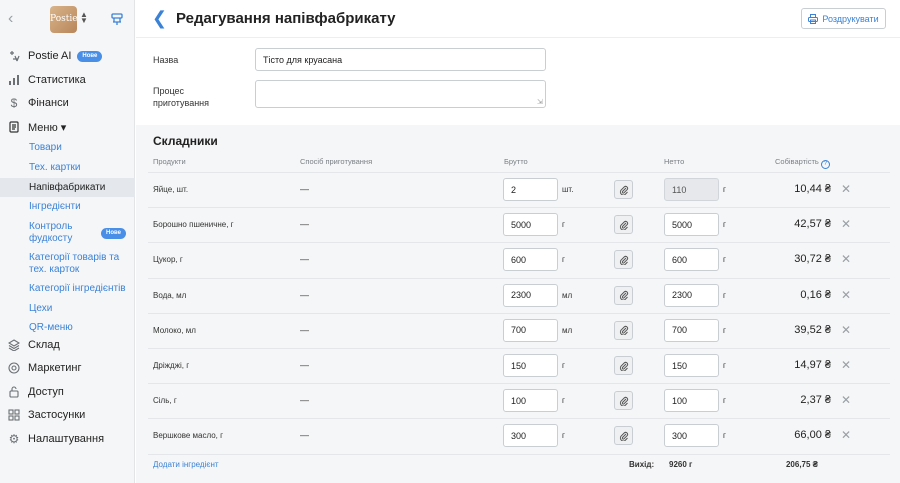 The image size is (900, 483). I want to click on column-header-method: Спосіб приготування, so click(336, 161).